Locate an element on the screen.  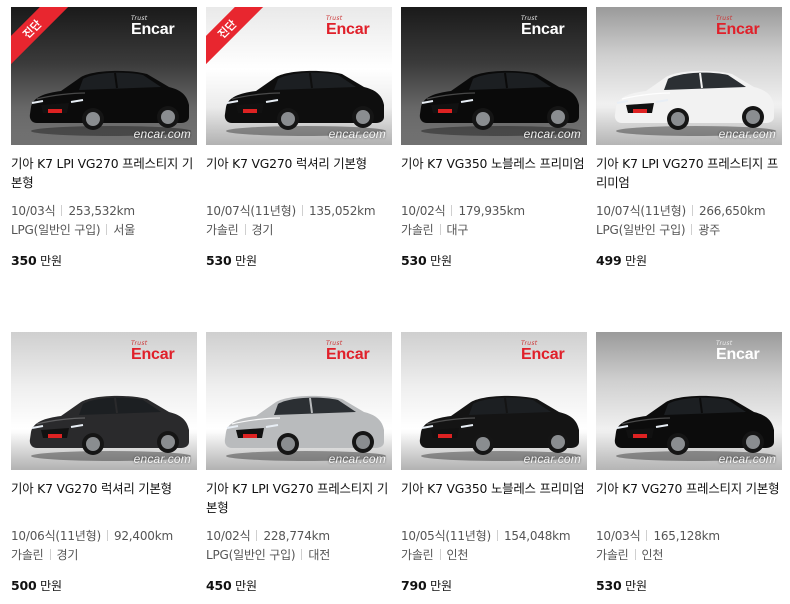
car-meta-line-1: 10/07식(11년형) 266,650km is located at coordinates (689, 211).